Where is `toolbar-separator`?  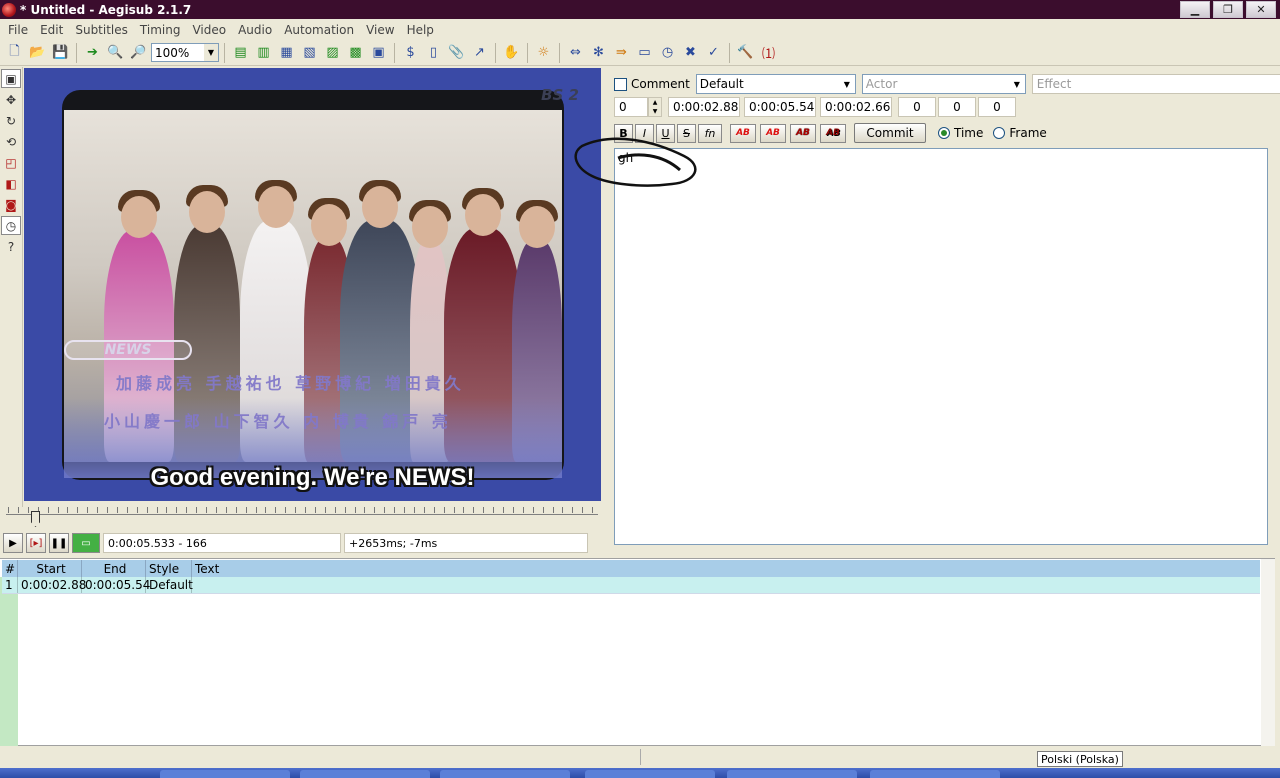
toolbar-separator is located at coordinates (224, 52).